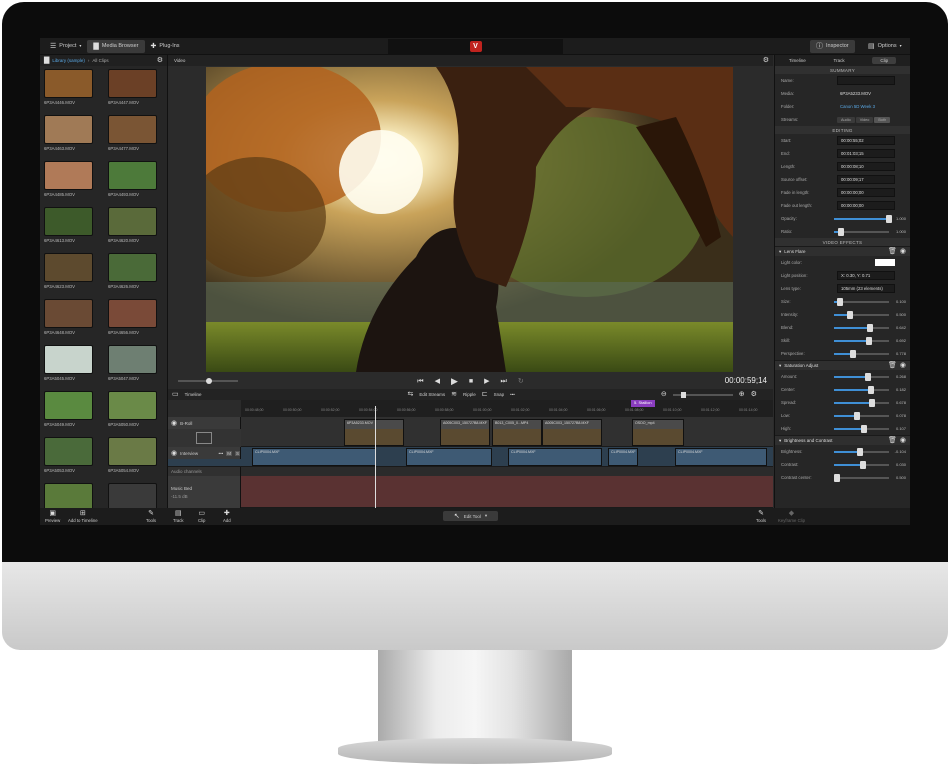 The height and width of the screenshot is (770, 950). Describe the element at coordinates (151, 516) in the screenshot. I see `tools-button-left: ✎ Tools` at that location.